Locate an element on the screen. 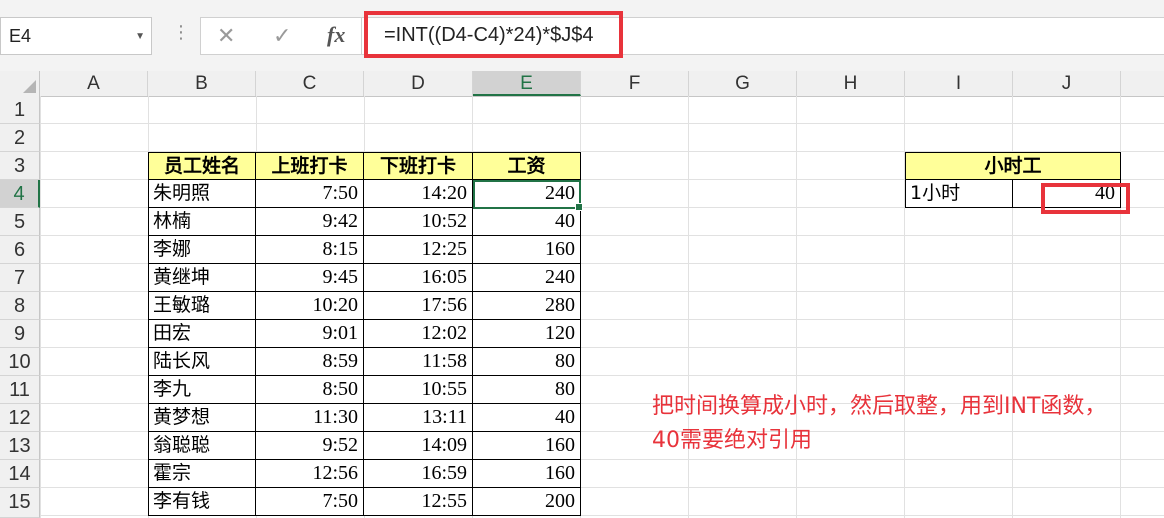 This screenshot has width=1164, height=518. rate-table-label: 1小时 is located at coordinates (959, 194).